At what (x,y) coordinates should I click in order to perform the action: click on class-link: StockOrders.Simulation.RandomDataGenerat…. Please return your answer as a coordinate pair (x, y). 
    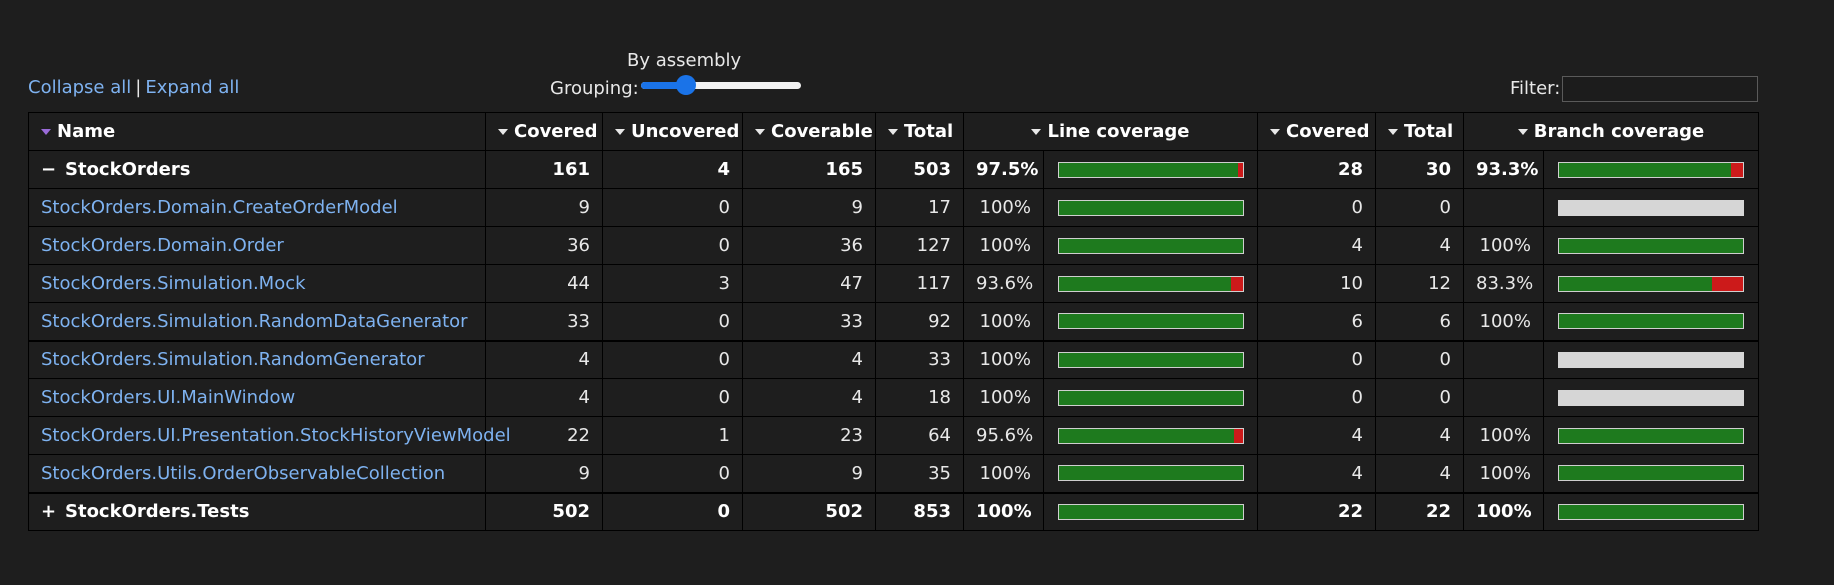
    Looking at the image, I should click on (254, 321).